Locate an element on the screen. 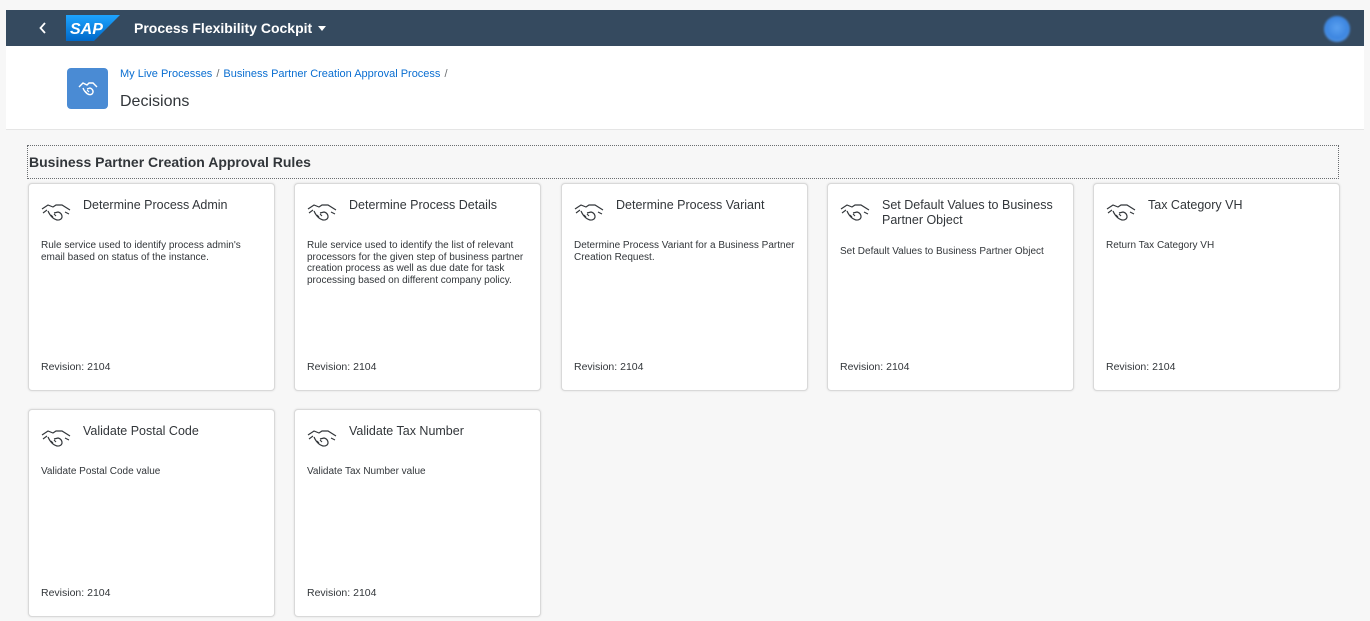 The height and width of the screenshot is (621, 1370). page-title: Decisions is located at coordinates (155, 101).